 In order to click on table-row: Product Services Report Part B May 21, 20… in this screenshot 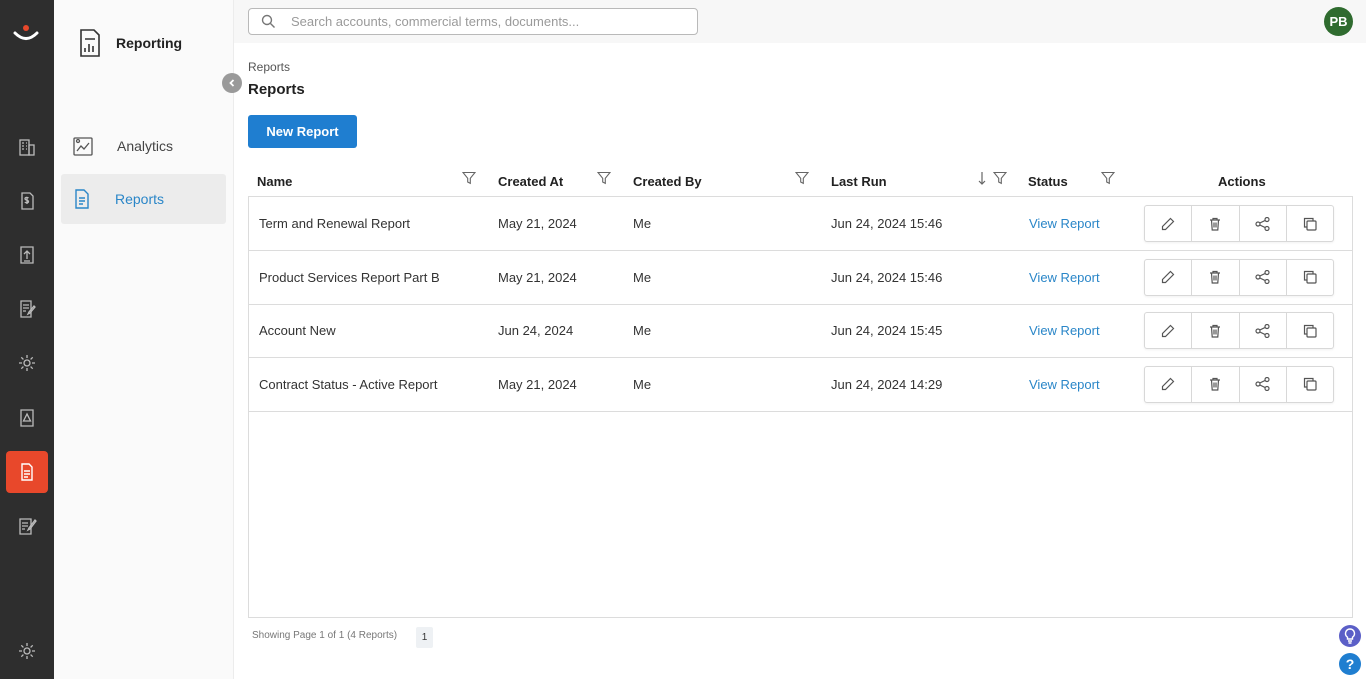, I will do `click(800, 278)`.